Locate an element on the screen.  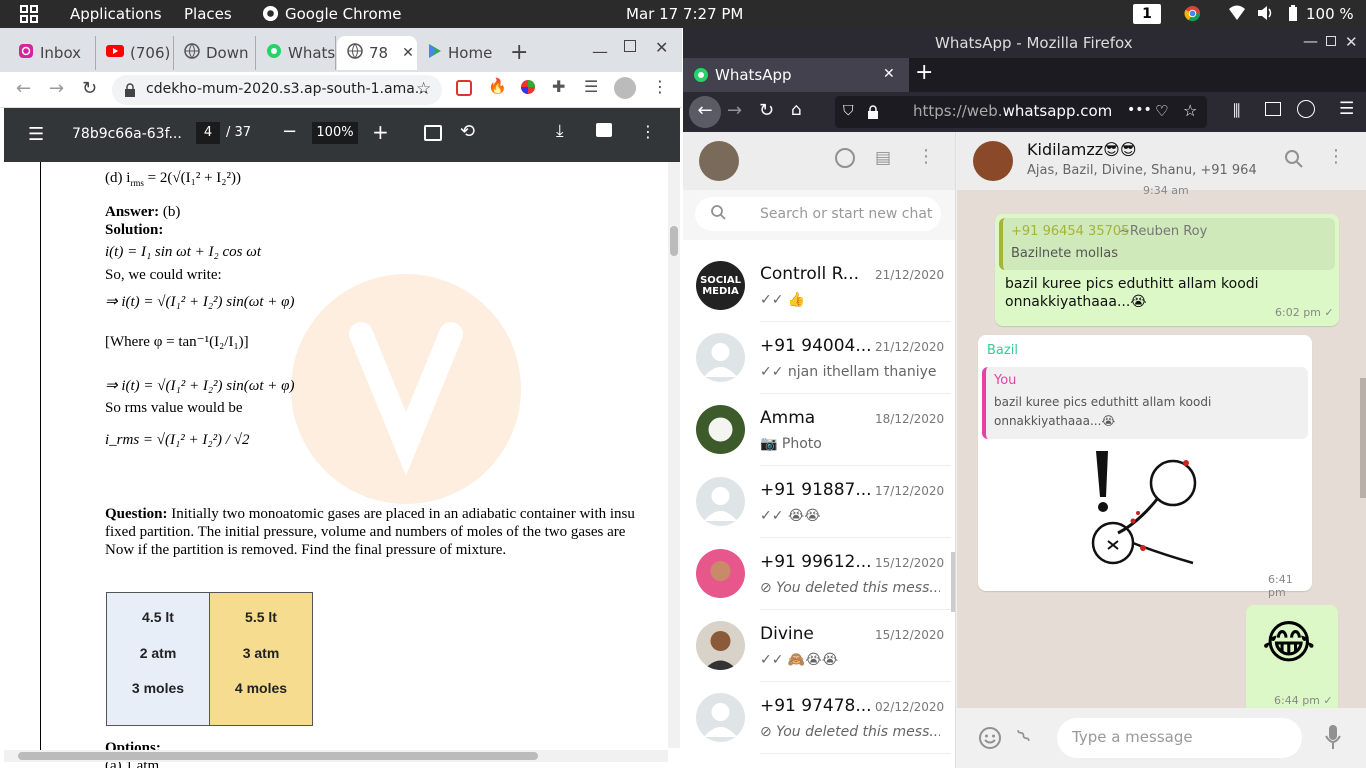
pdf-horizontal-scrollbar is located at coordinates (336, 756).